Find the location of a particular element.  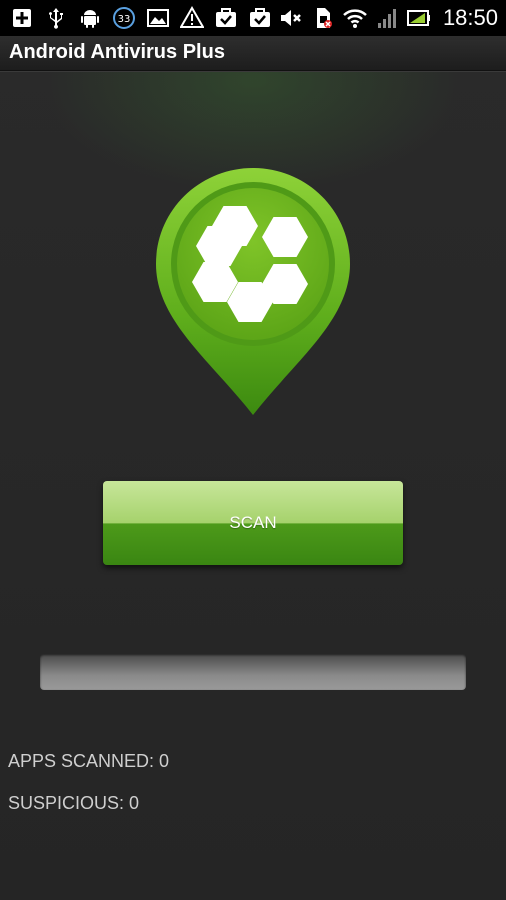

app-title: Android Antivirus Plus is located at coordinates (117, 52).